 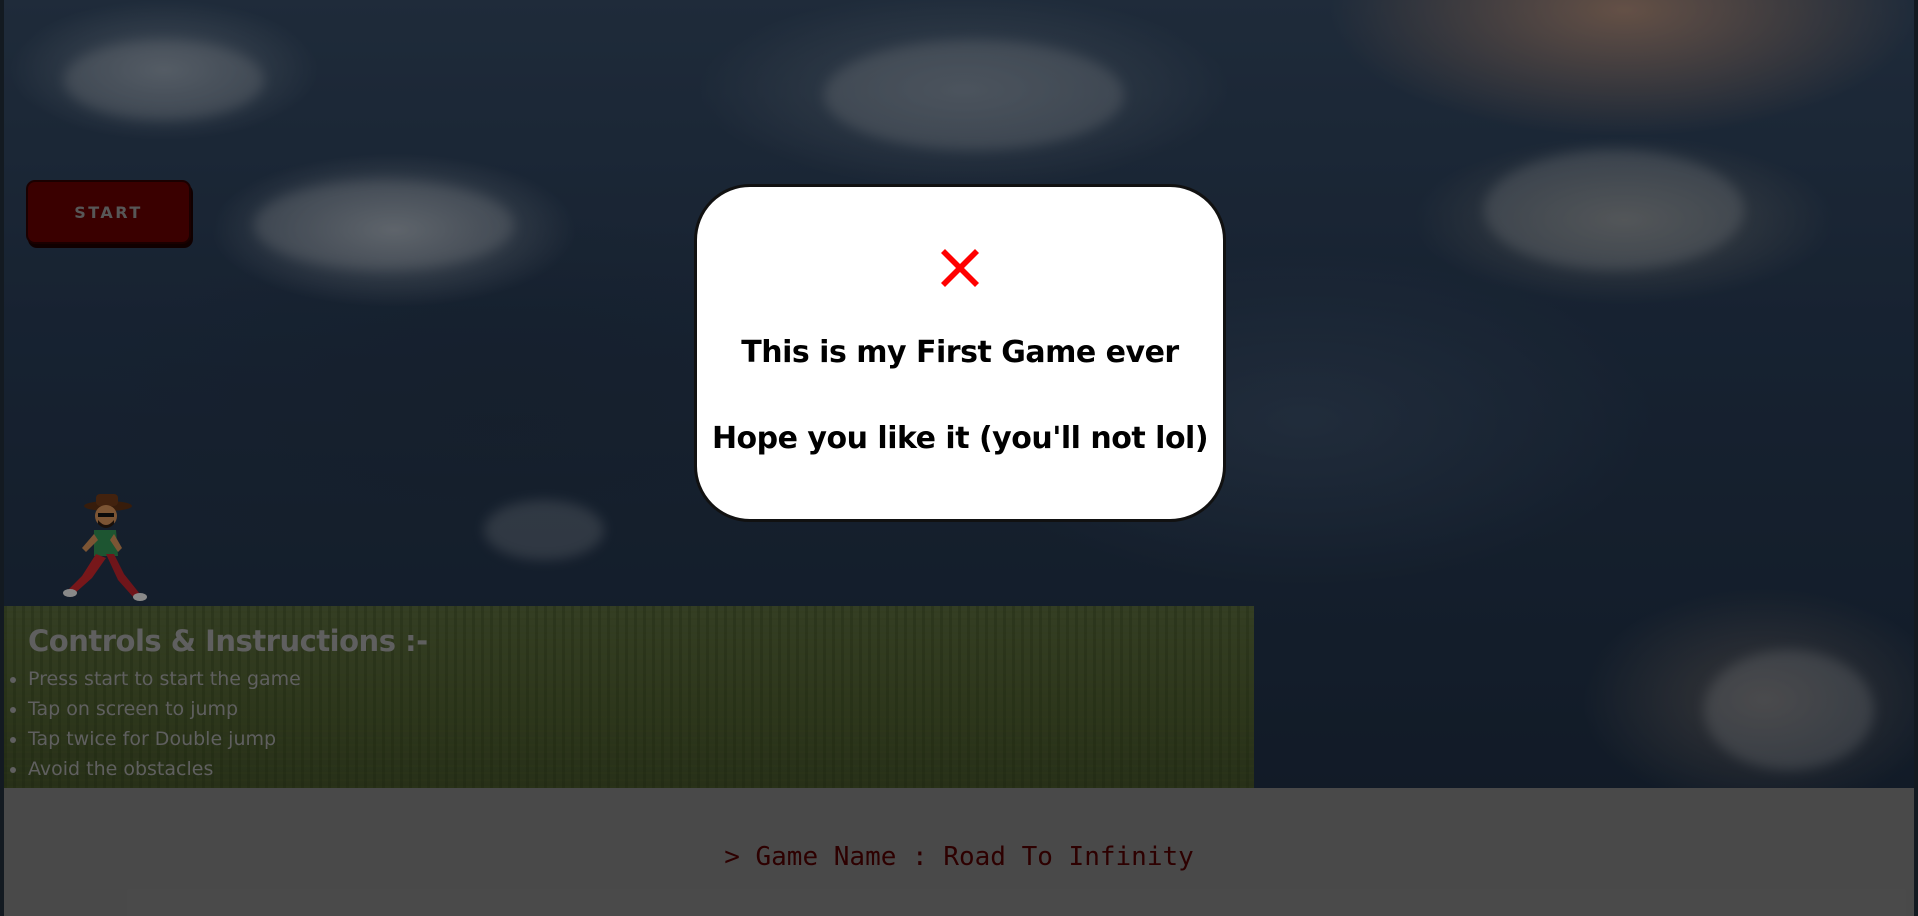 I want to click on modal-message-line-1: This is my First Game ever, so click(x=960, y=352).